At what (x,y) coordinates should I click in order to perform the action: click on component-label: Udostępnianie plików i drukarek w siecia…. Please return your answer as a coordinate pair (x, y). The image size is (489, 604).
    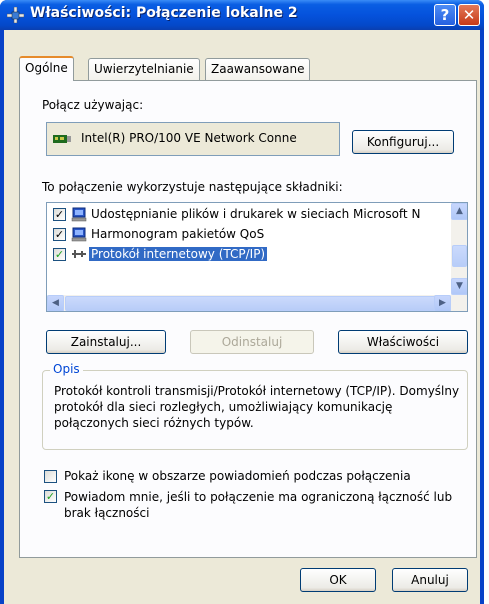
    Looking at the image, I should click on (256, 214).